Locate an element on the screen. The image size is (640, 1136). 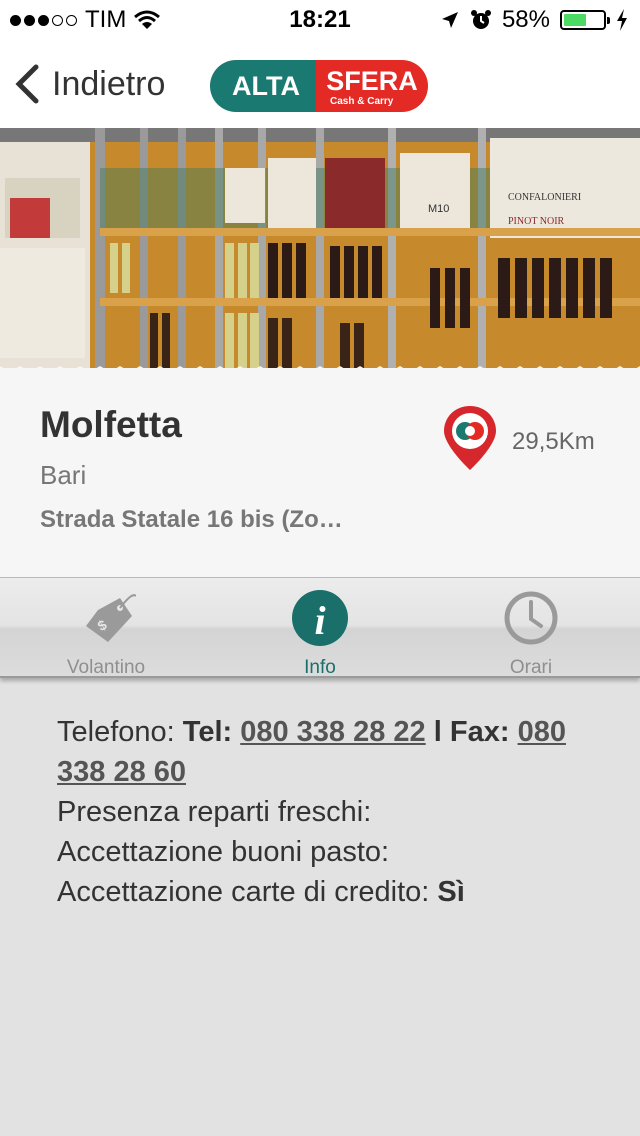
tab-orari: Orari is located at coordinates (531, 633).